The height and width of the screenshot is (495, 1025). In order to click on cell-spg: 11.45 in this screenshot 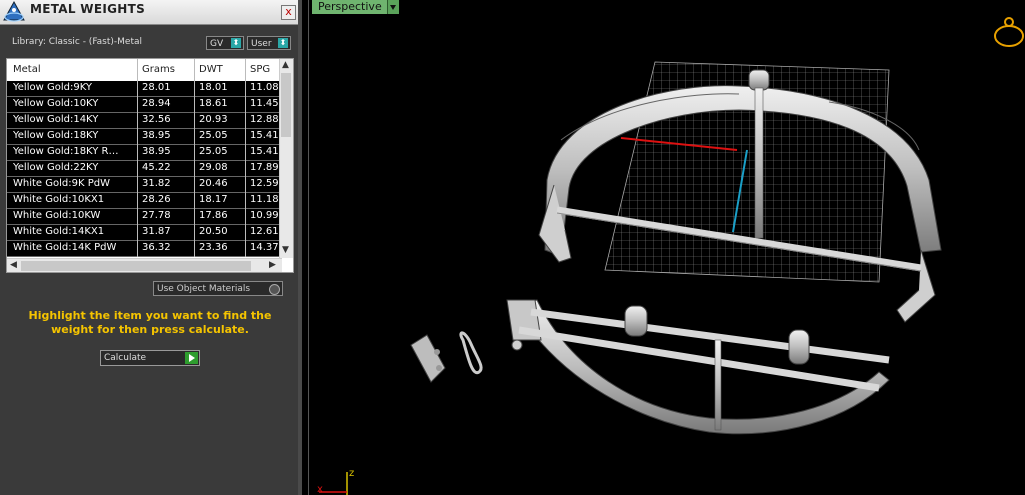, I will do `click(264, 103)`.